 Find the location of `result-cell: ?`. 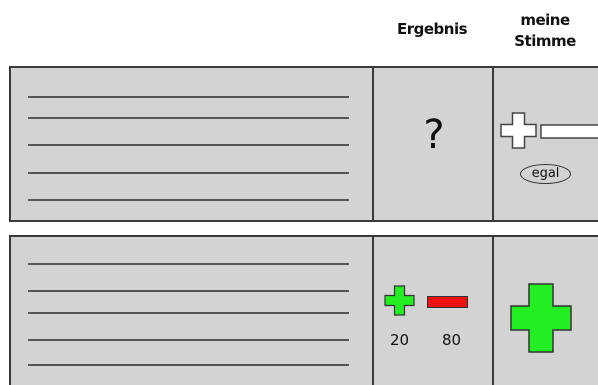

result-cell: ? is located at coordinates (433, 144).